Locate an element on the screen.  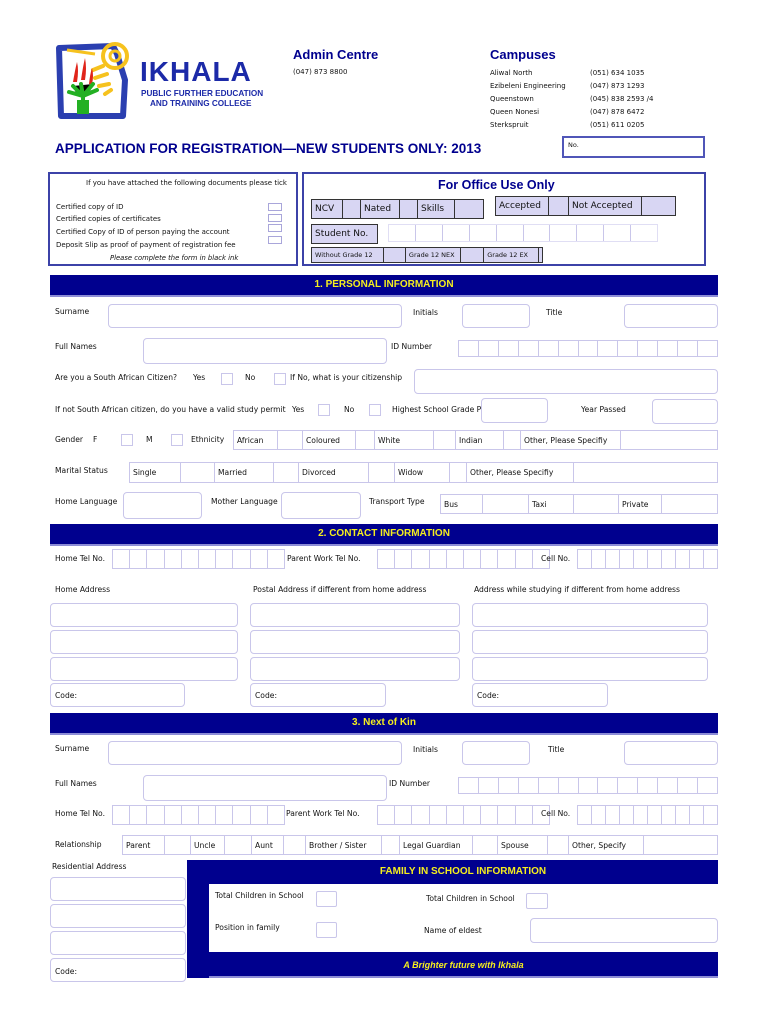
relationship-other-input is located at coordinates (680, 845).